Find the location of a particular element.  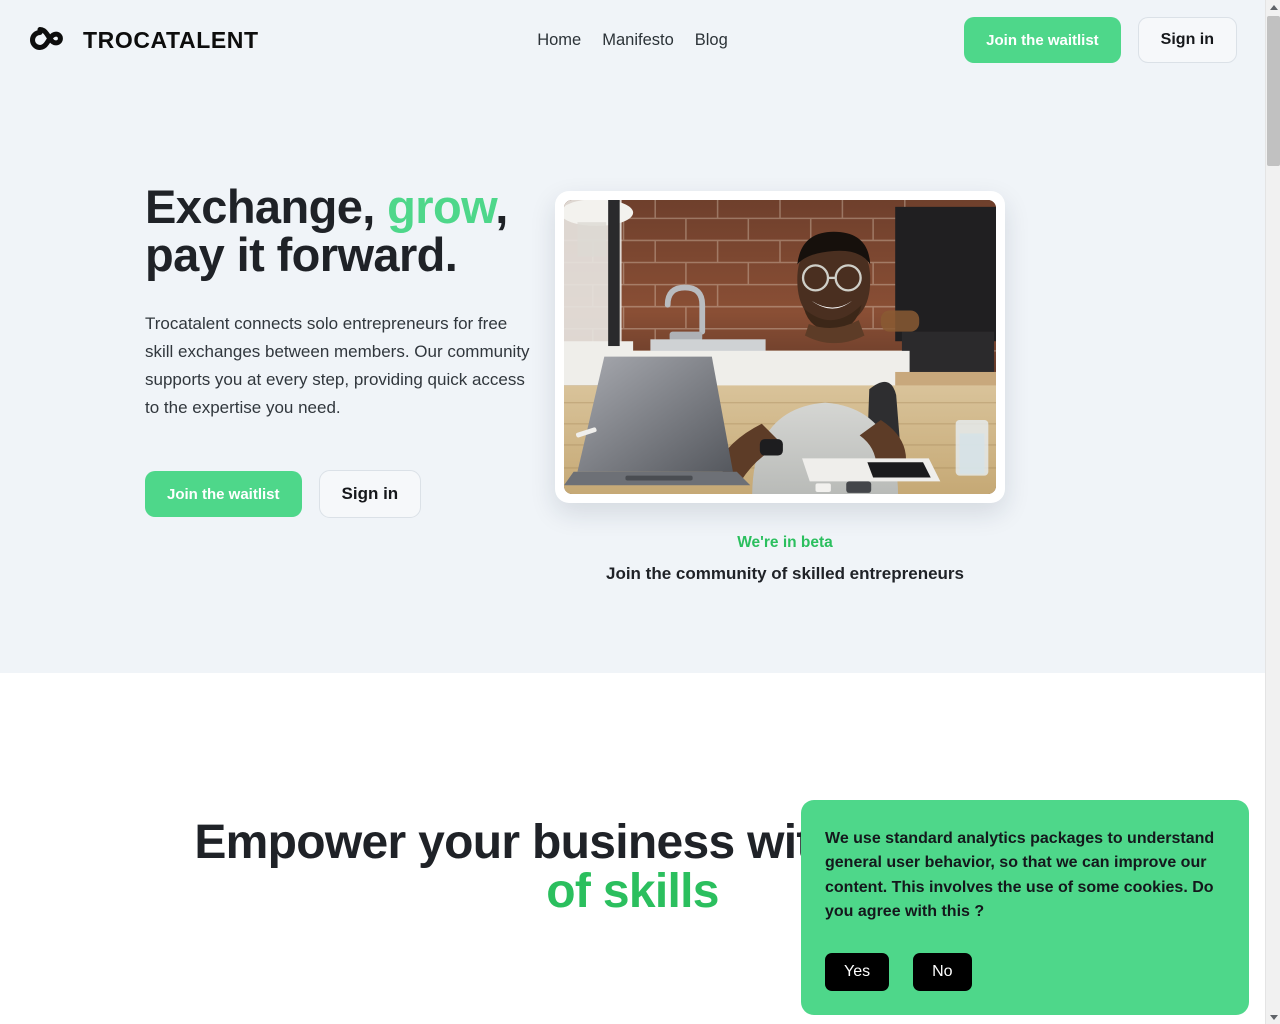

brand-name: TROCATALENT is located at coordinates (171, 39).